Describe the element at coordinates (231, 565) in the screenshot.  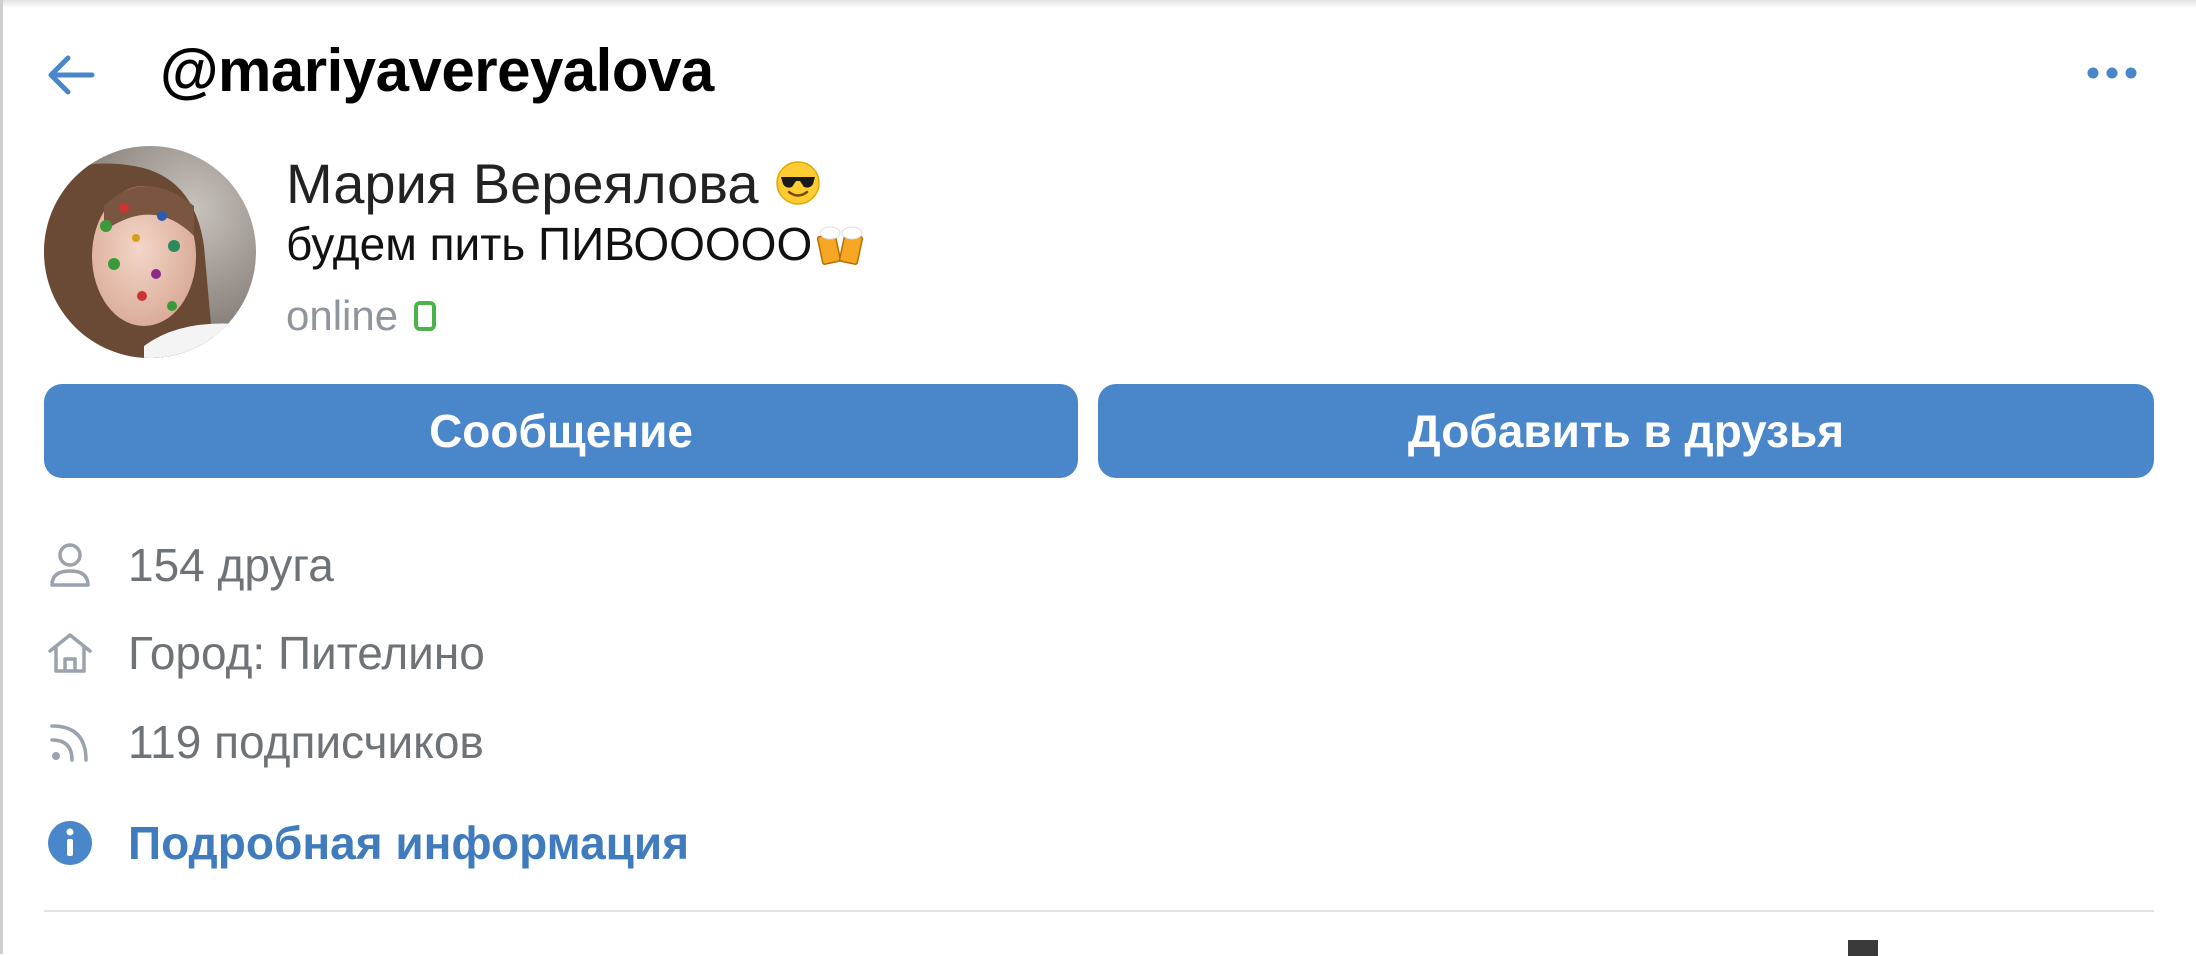
I see `friends-count: 154 друга` at that location.